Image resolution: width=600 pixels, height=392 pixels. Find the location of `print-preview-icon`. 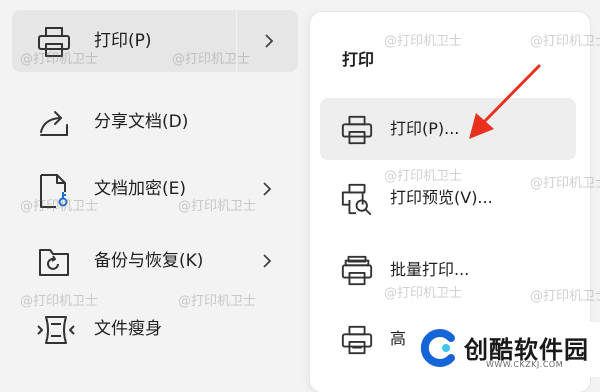

print-preview-icon is located at coordinates (357, 199).